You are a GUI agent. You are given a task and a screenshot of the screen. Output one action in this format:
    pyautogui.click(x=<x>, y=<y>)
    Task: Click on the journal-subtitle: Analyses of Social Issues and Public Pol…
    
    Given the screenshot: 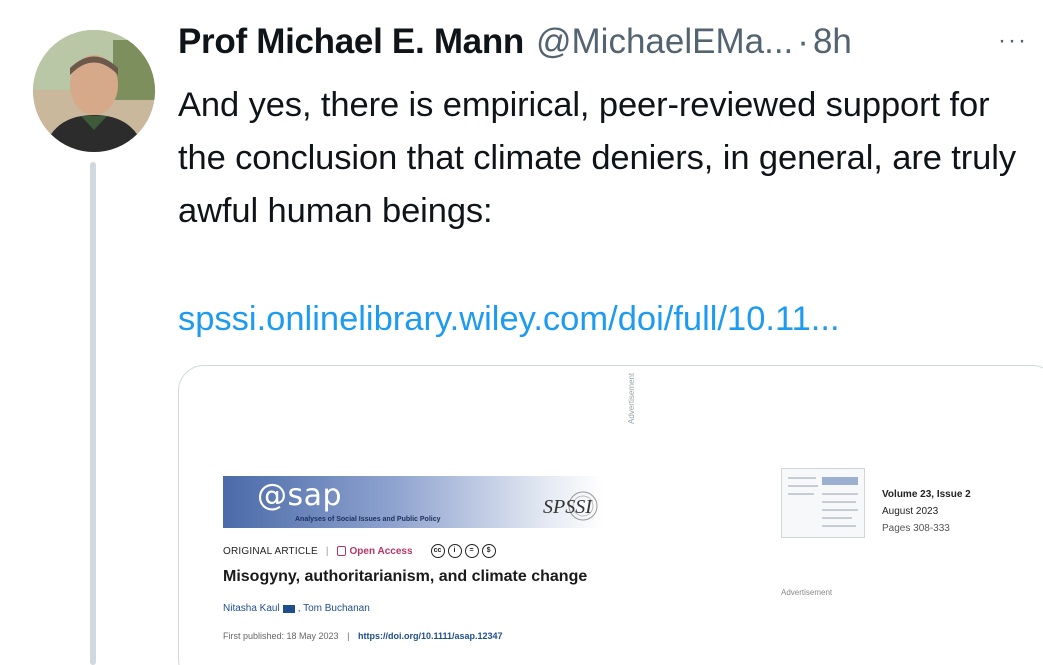 What is the action you would take?
    pyautogui.click(x=368, y=519)
    